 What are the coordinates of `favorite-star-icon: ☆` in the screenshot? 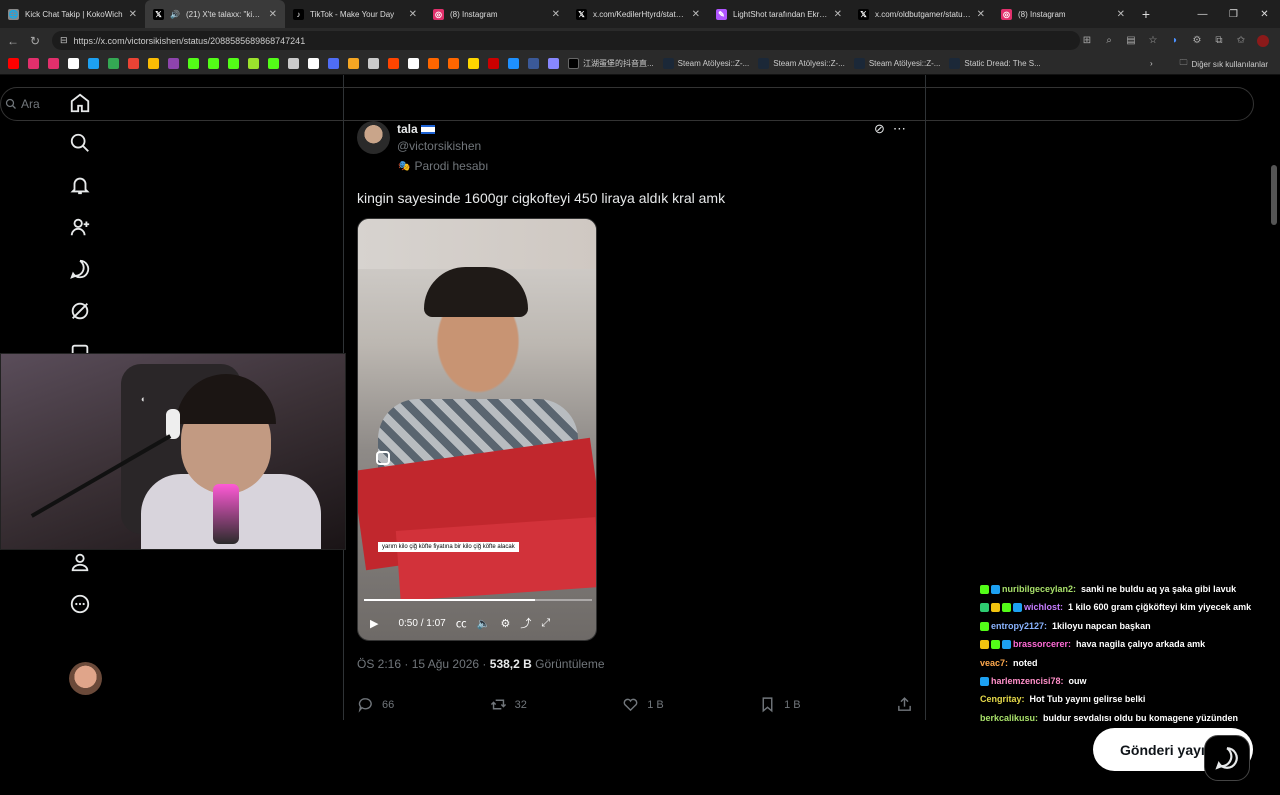 It's located at (1153, 40).